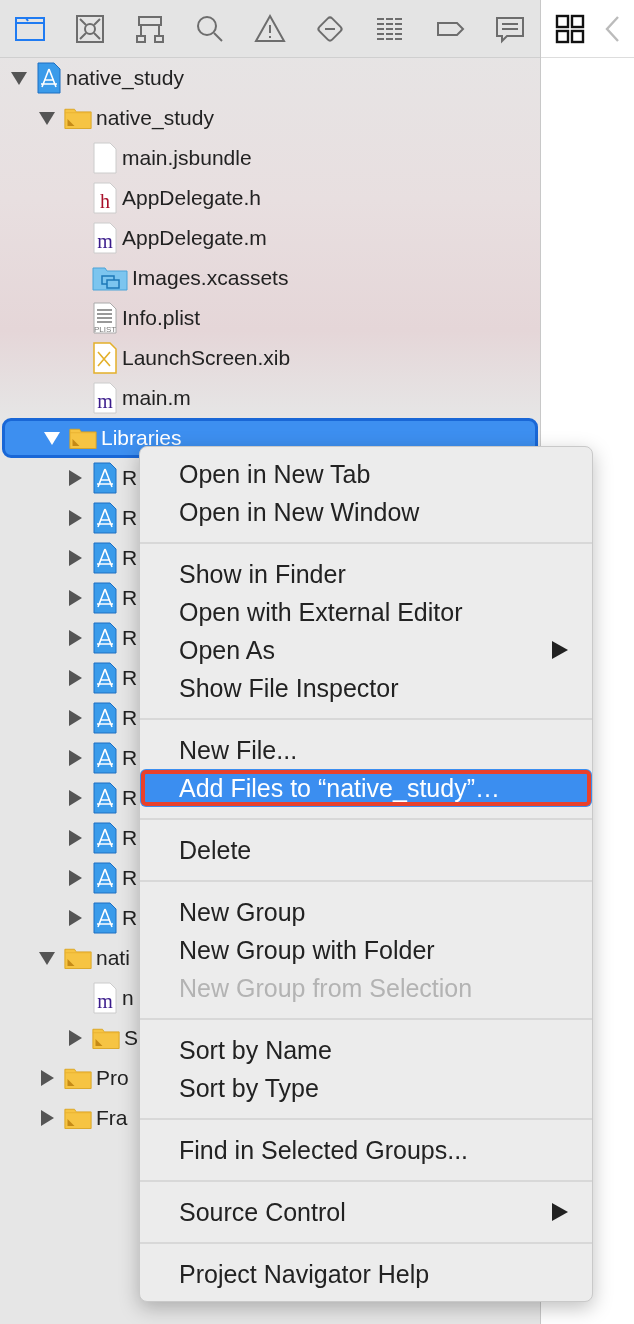 Image resolution: width=634 pixels, height=1324 pixels. I want to click on plist-icon: PLIST, so click(105, 318).